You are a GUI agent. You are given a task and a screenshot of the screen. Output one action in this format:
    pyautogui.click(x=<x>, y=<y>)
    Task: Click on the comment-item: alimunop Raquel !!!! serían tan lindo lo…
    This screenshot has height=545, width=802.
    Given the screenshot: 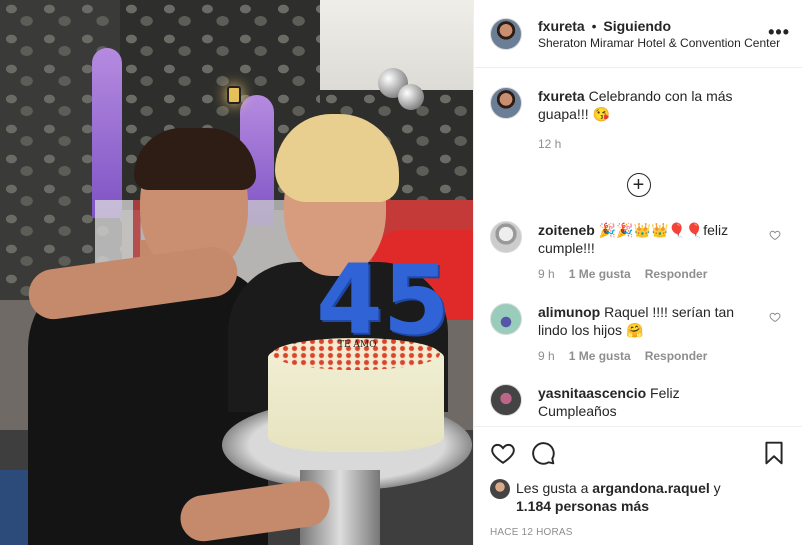 What is the action you would take?
    pyautogui.click(x=638, y=321)
    